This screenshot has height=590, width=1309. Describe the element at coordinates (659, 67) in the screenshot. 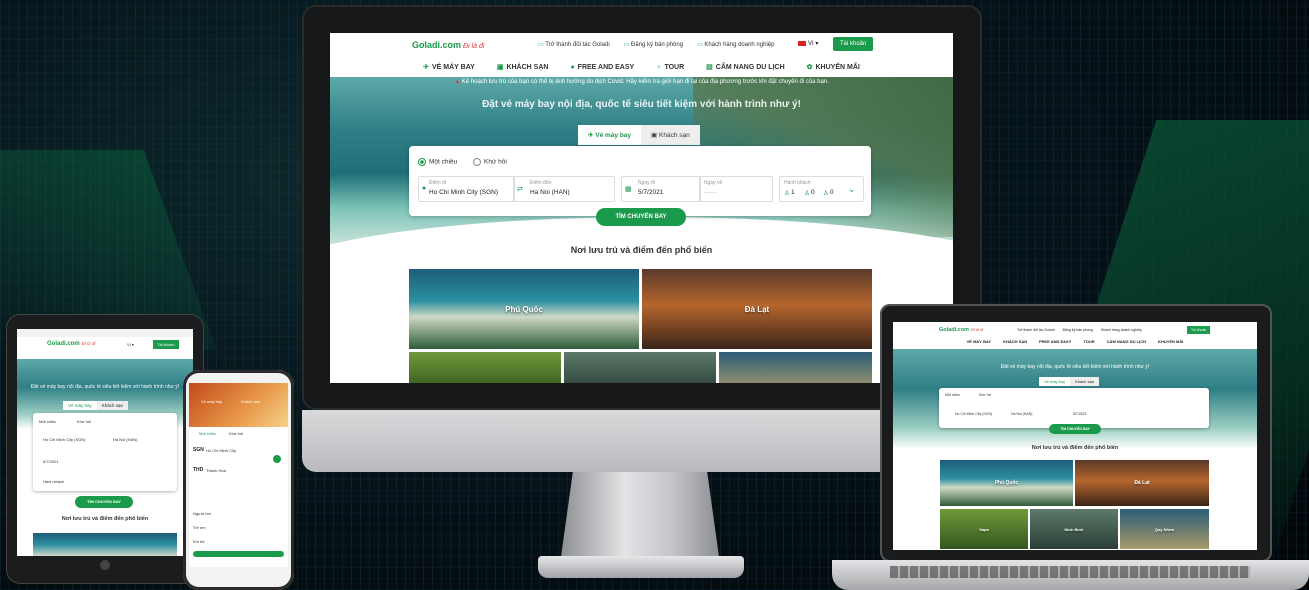

I see `palm-icon: ♆` at that location.